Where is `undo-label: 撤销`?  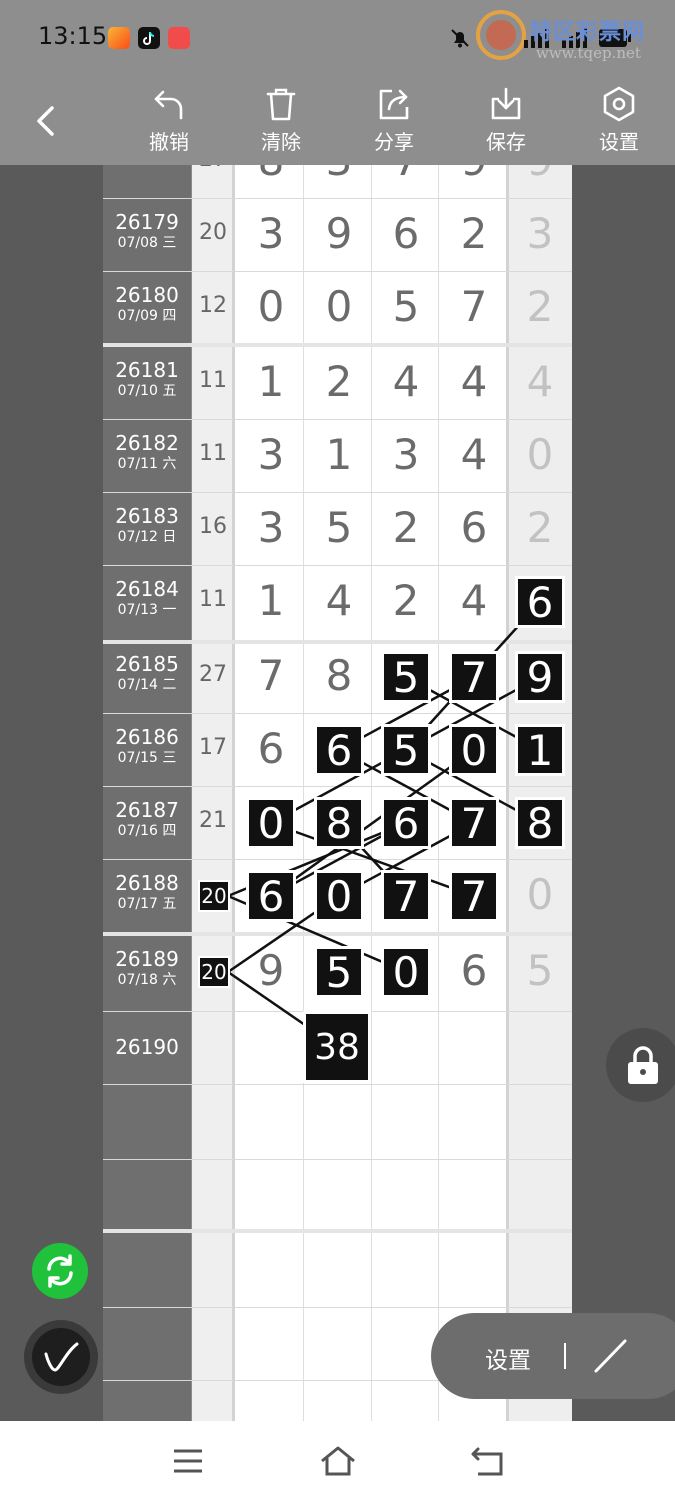 undo-label: 撤销 is located at coordinates (169, 142).